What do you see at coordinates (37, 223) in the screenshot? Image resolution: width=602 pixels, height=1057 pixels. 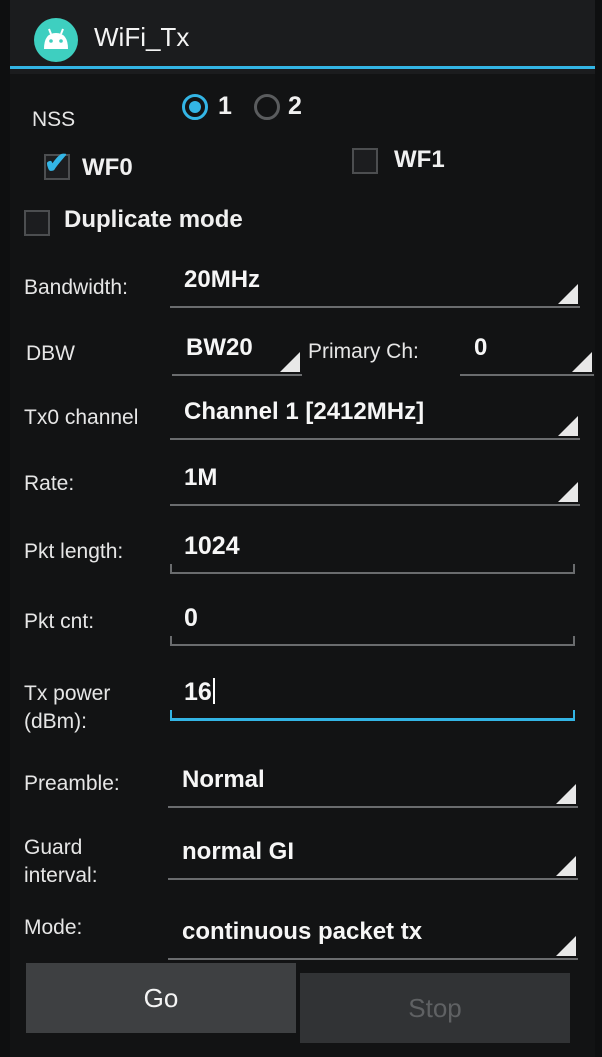 I see `duplicate-mode-checkbox` at bounding box center [37, 223].